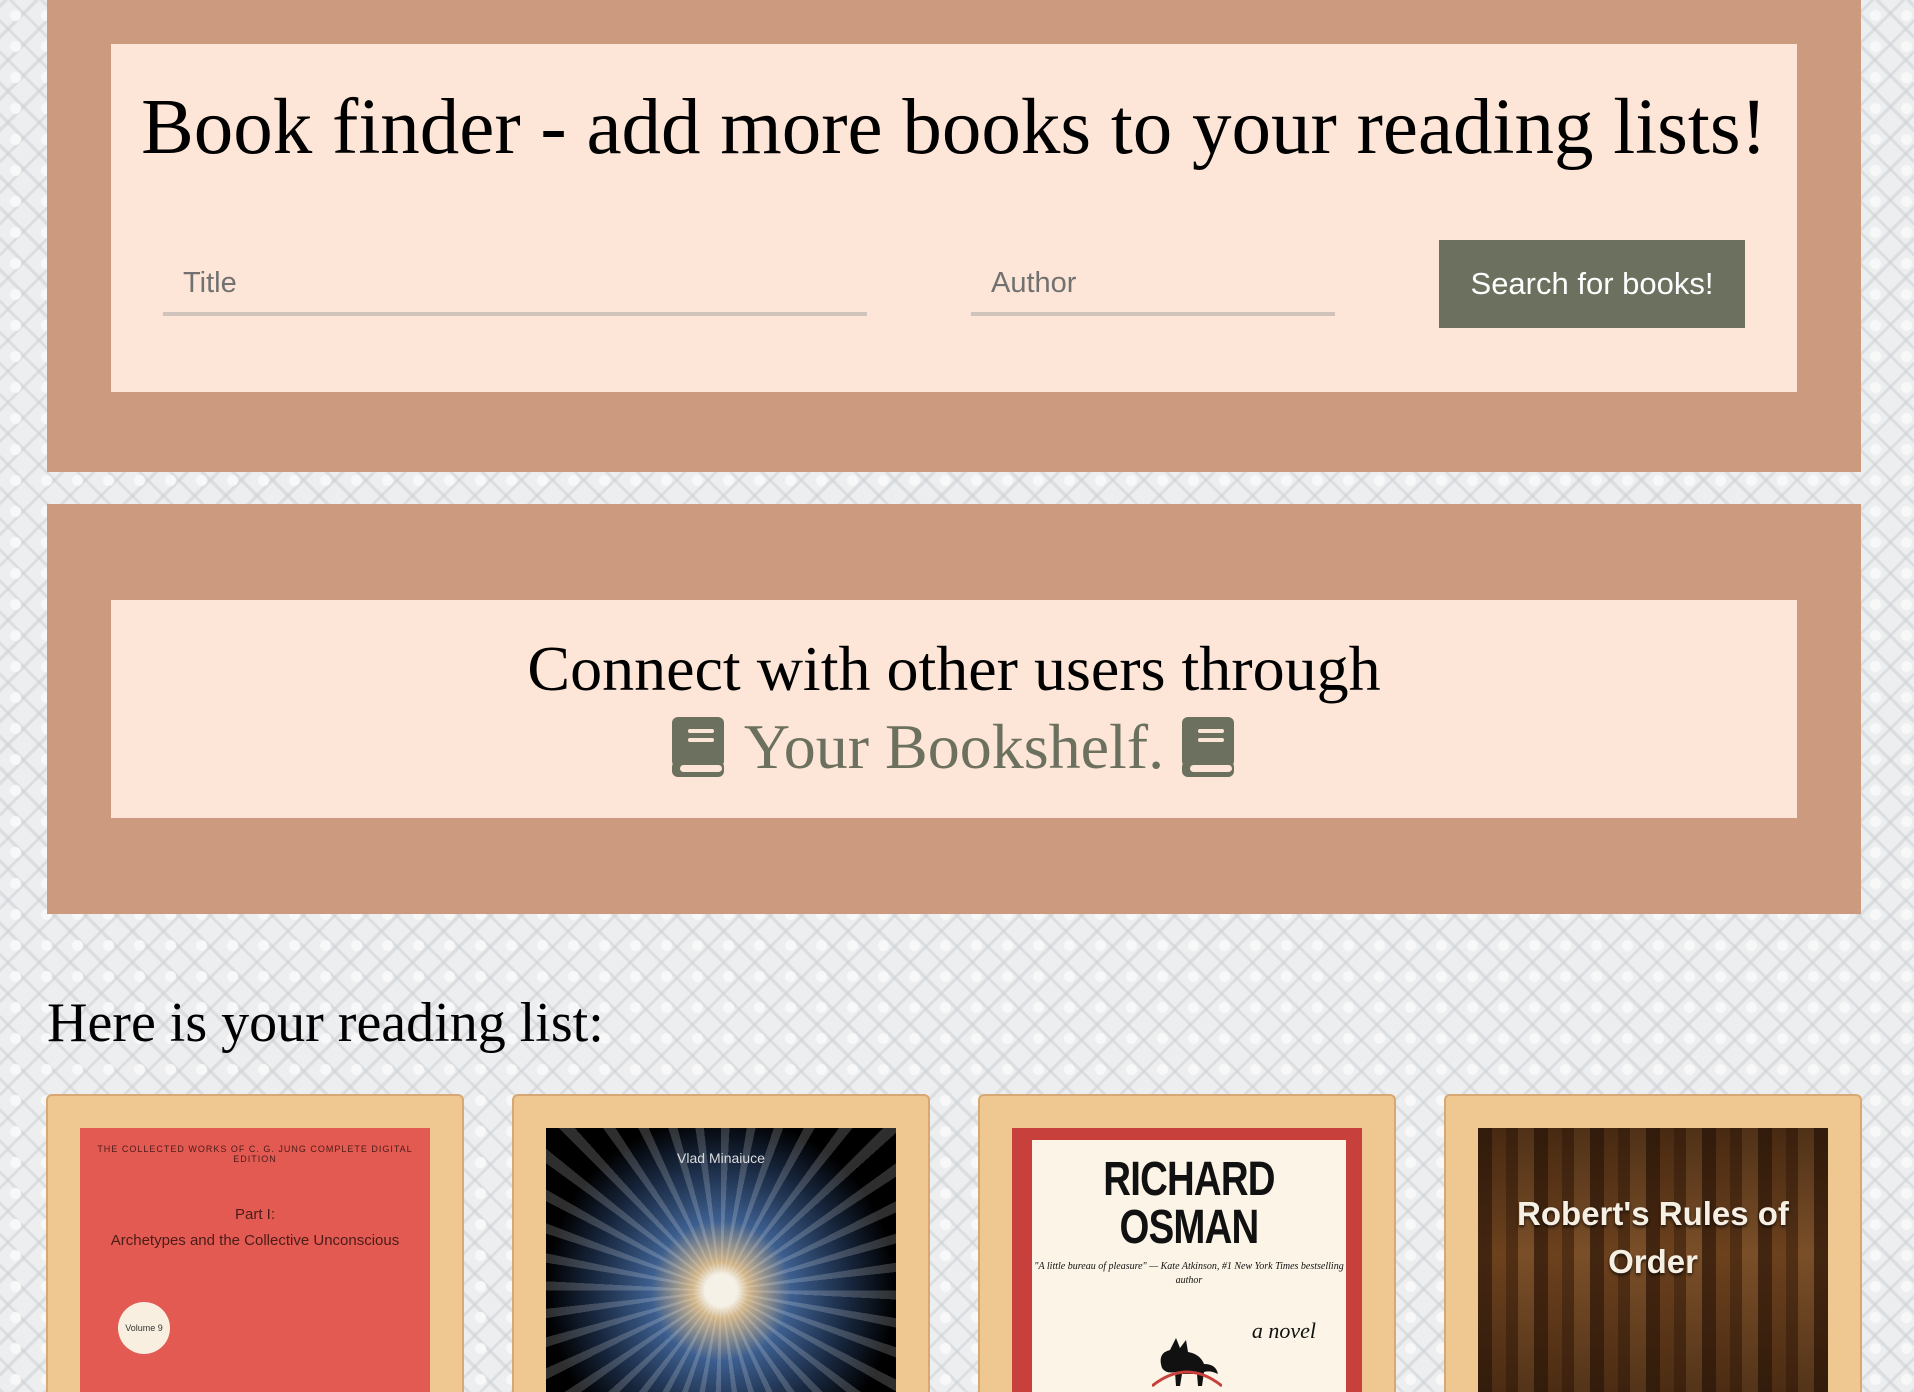  Describe the element at coordinates (515, 285) in the screenshot. I see `title-input` at that location.